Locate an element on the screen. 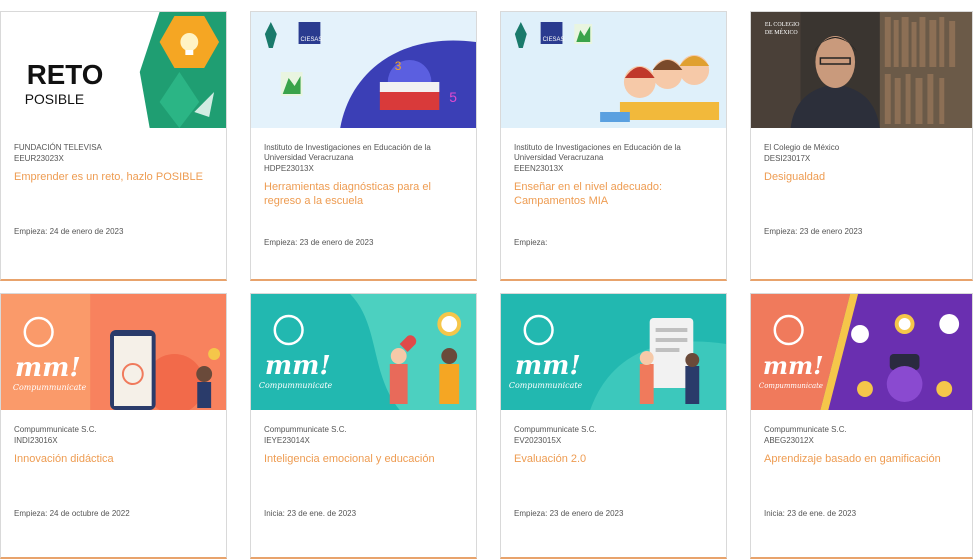 The image size is (973, 559). thumb-logo-subtext: DE MÉXICO is located at coordinates (782, 32).